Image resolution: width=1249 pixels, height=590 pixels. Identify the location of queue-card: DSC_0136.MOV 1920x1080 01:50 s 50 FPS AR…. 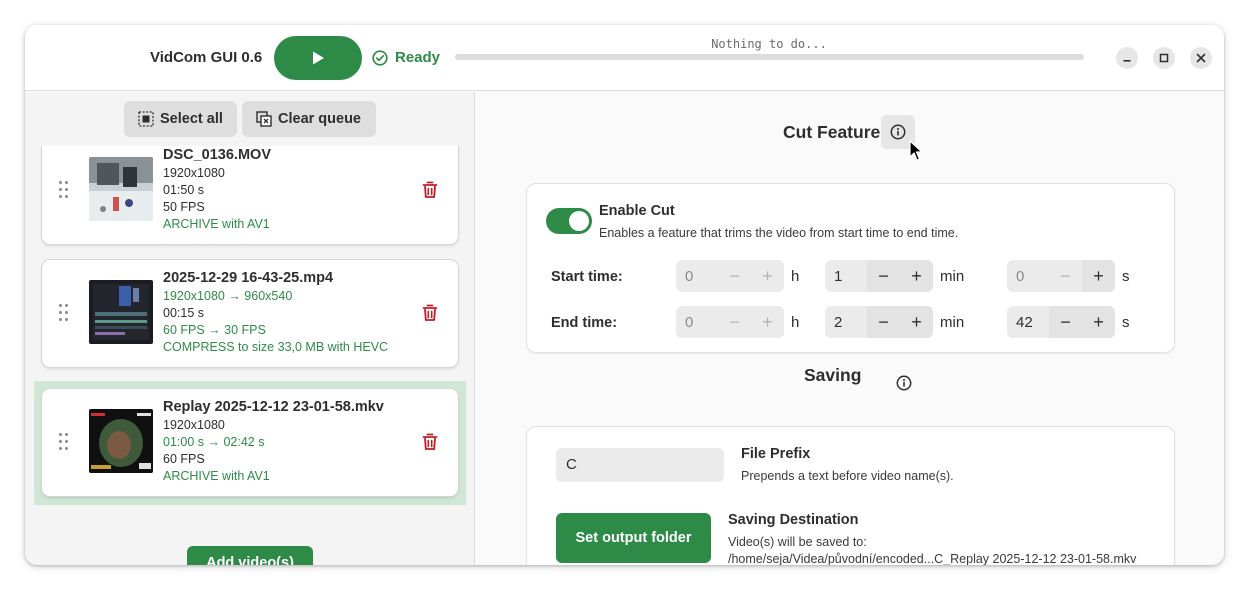
(250, 195).